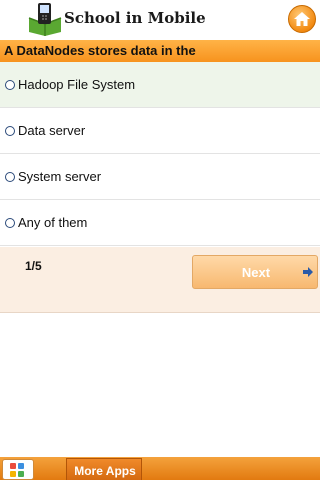 The image size is (320, 483). What do you see at coordinates (160, 223) in the screenshot?
I see `option-item: Any of them` at bounding box center [160, 223].